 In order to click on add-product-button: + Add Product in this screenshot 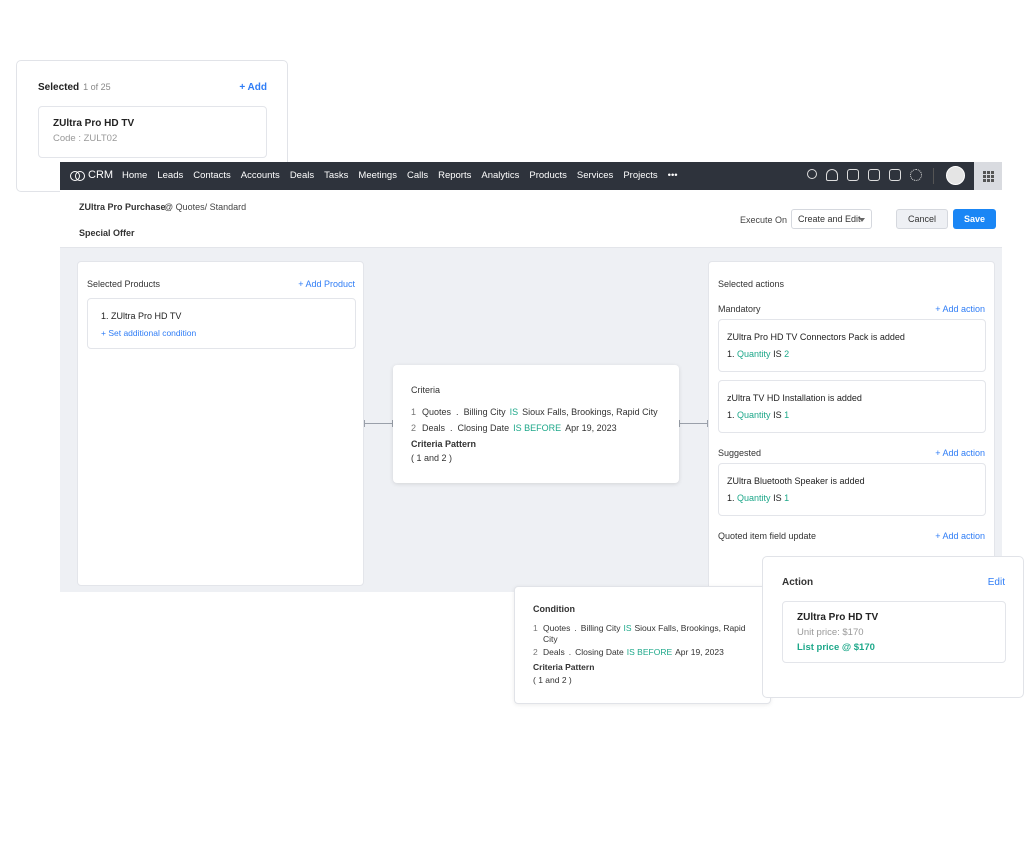, I will do `click(326, 284)`.